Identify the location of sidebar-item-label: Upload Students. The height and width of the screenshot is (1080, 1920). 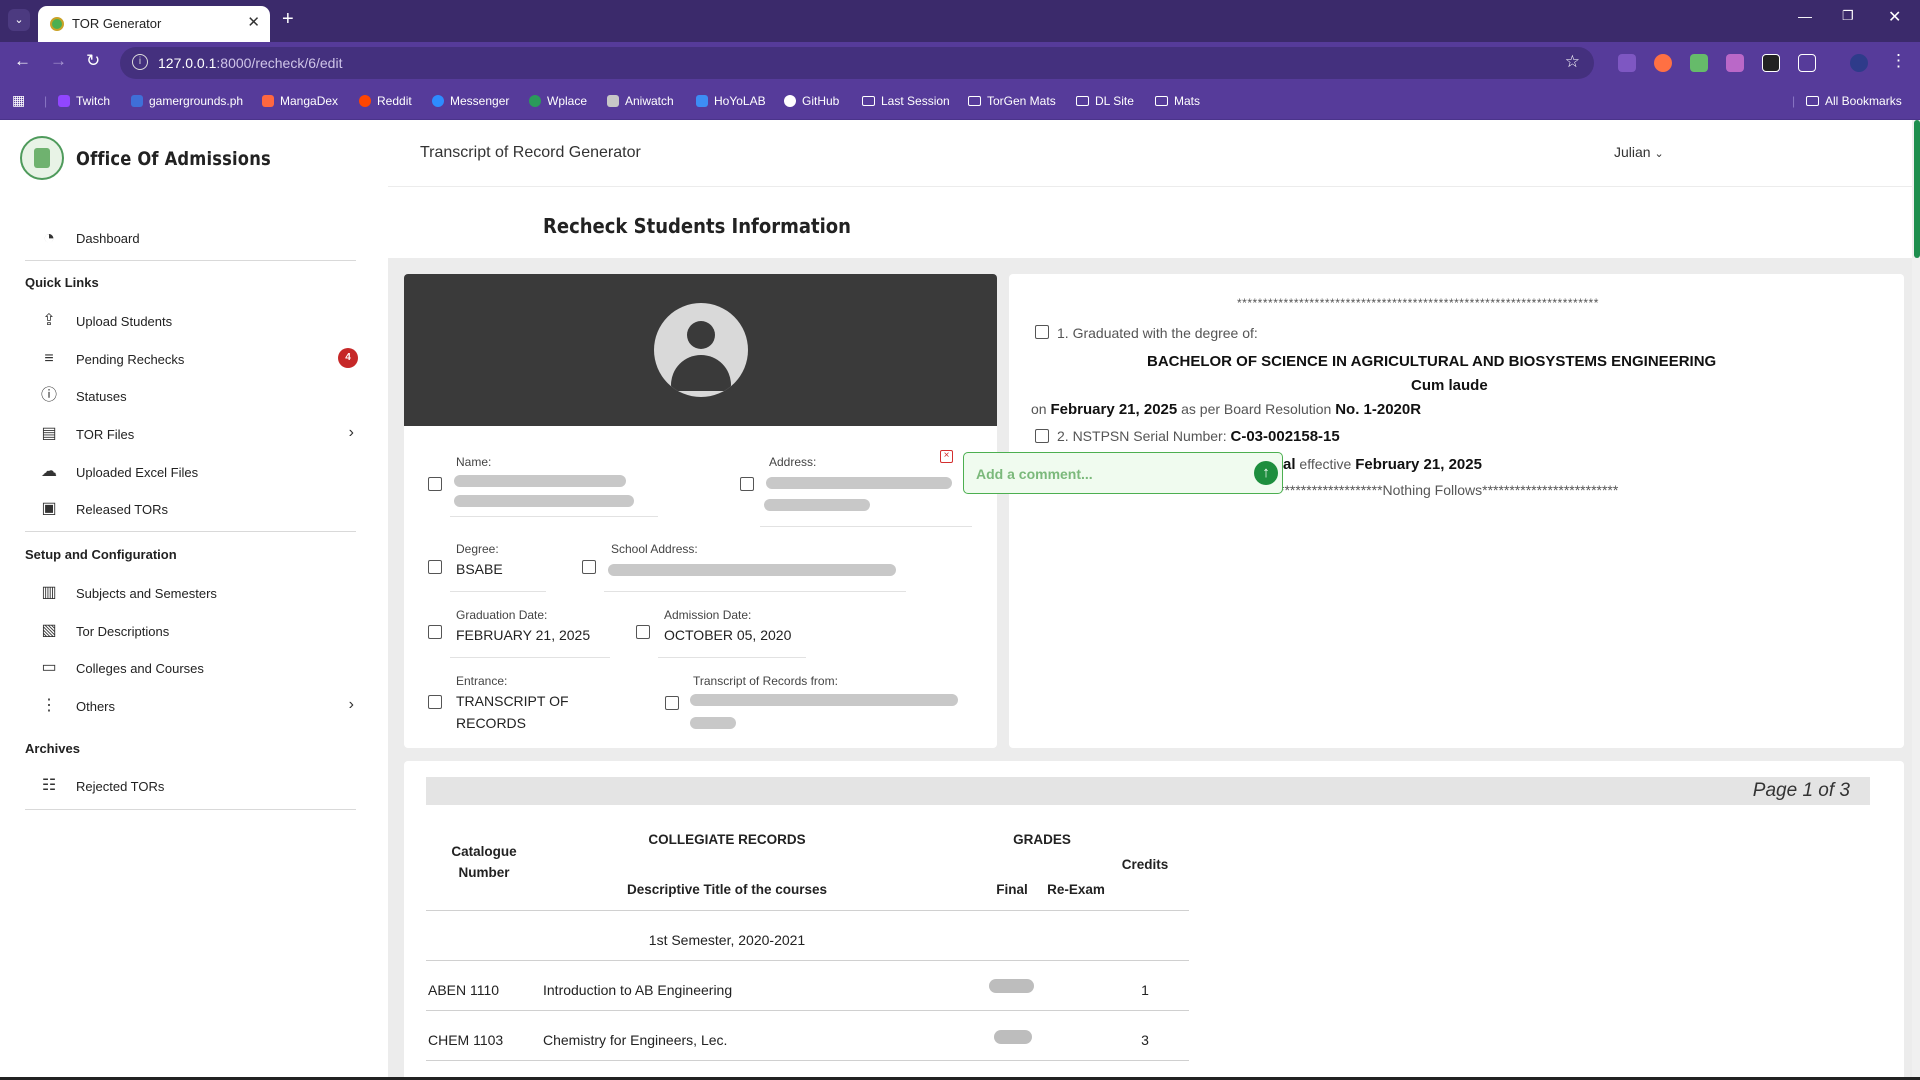
(124, 321).